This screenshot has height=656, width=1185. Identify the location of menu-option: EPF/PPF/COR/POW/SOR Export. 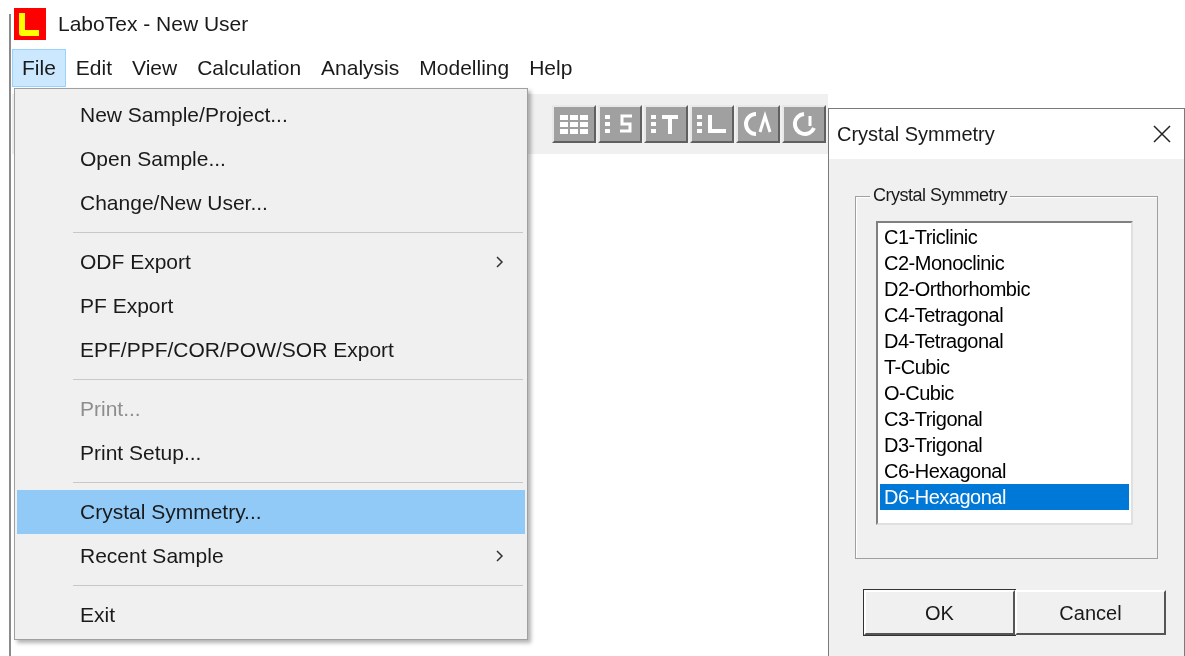
(271, 350).